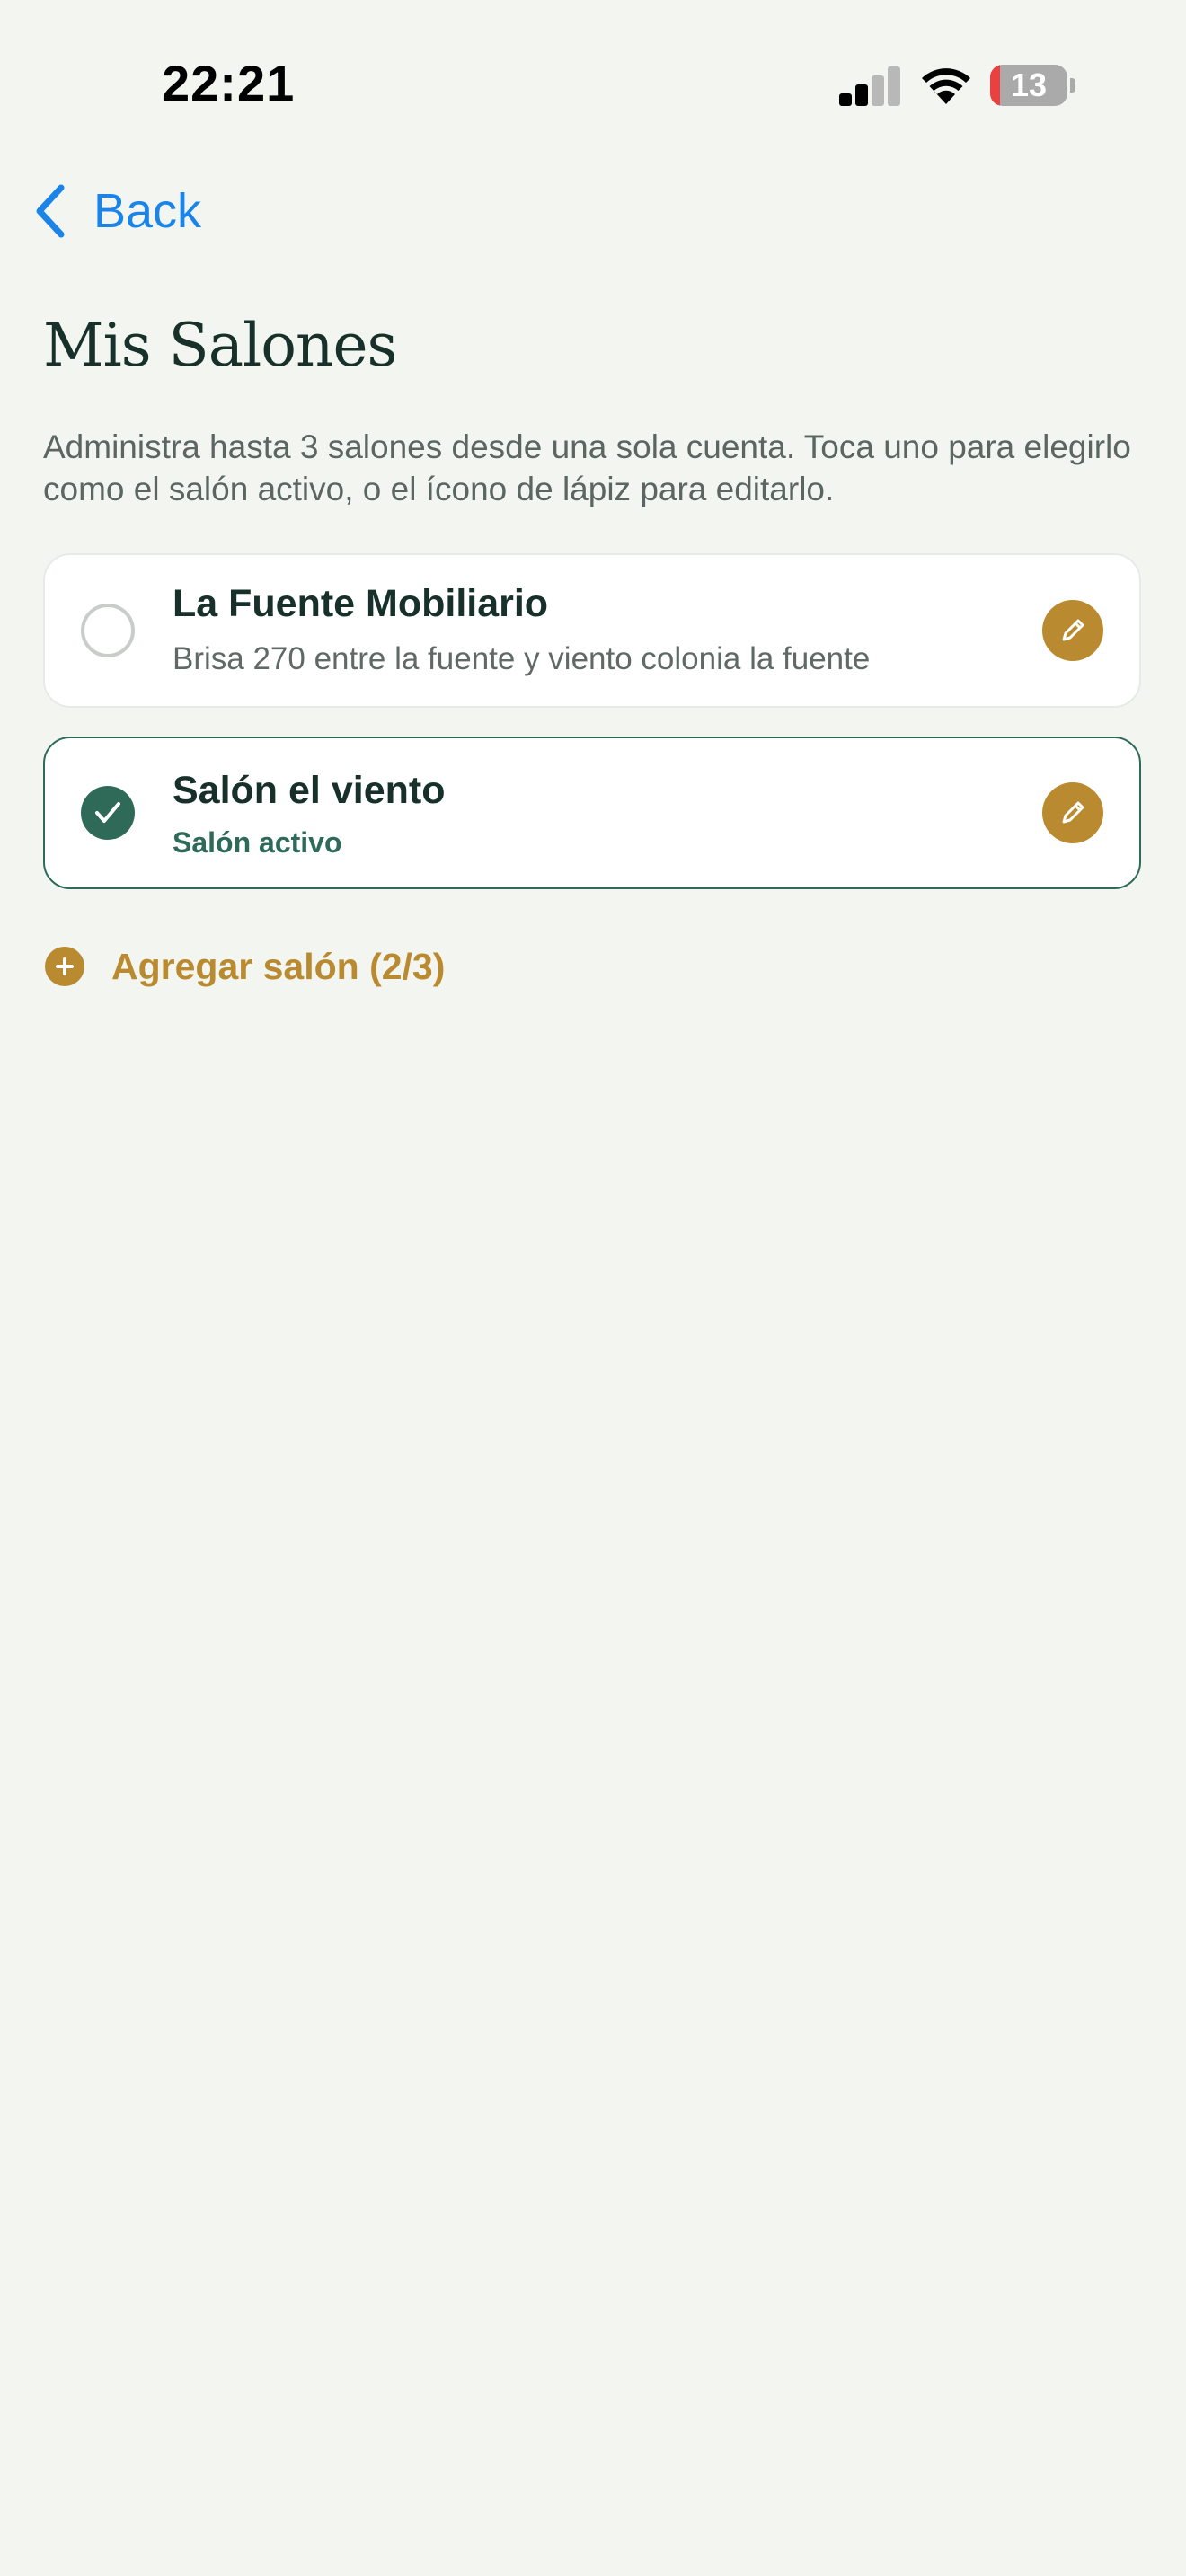  I want to click on back-button: Back, so click(116, 211).